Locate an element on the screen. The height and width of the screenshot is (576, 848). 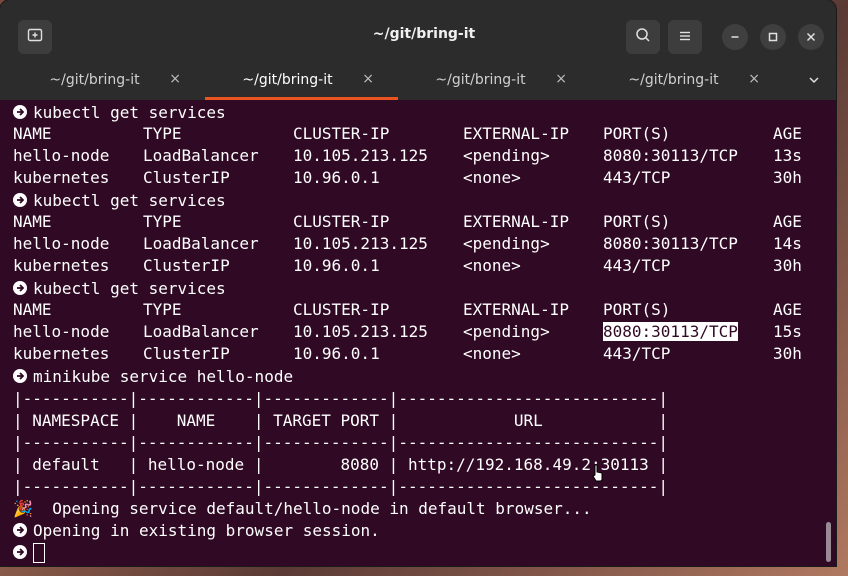
scrollbar-thumb is located at coordinates (828, 542).